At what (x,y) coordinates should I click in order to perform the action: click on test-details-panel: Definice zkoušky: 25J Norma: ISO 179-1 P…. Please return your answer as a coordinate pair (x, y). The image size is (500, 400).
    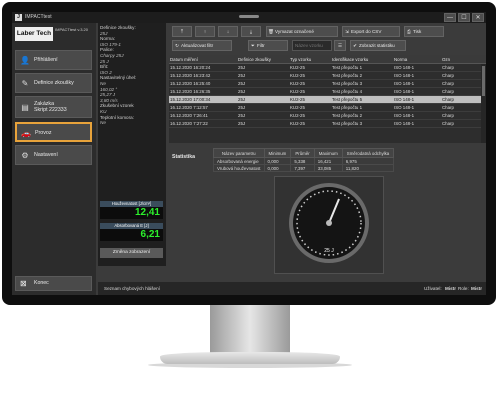
    Looking at the image, I should click on (132, 144).